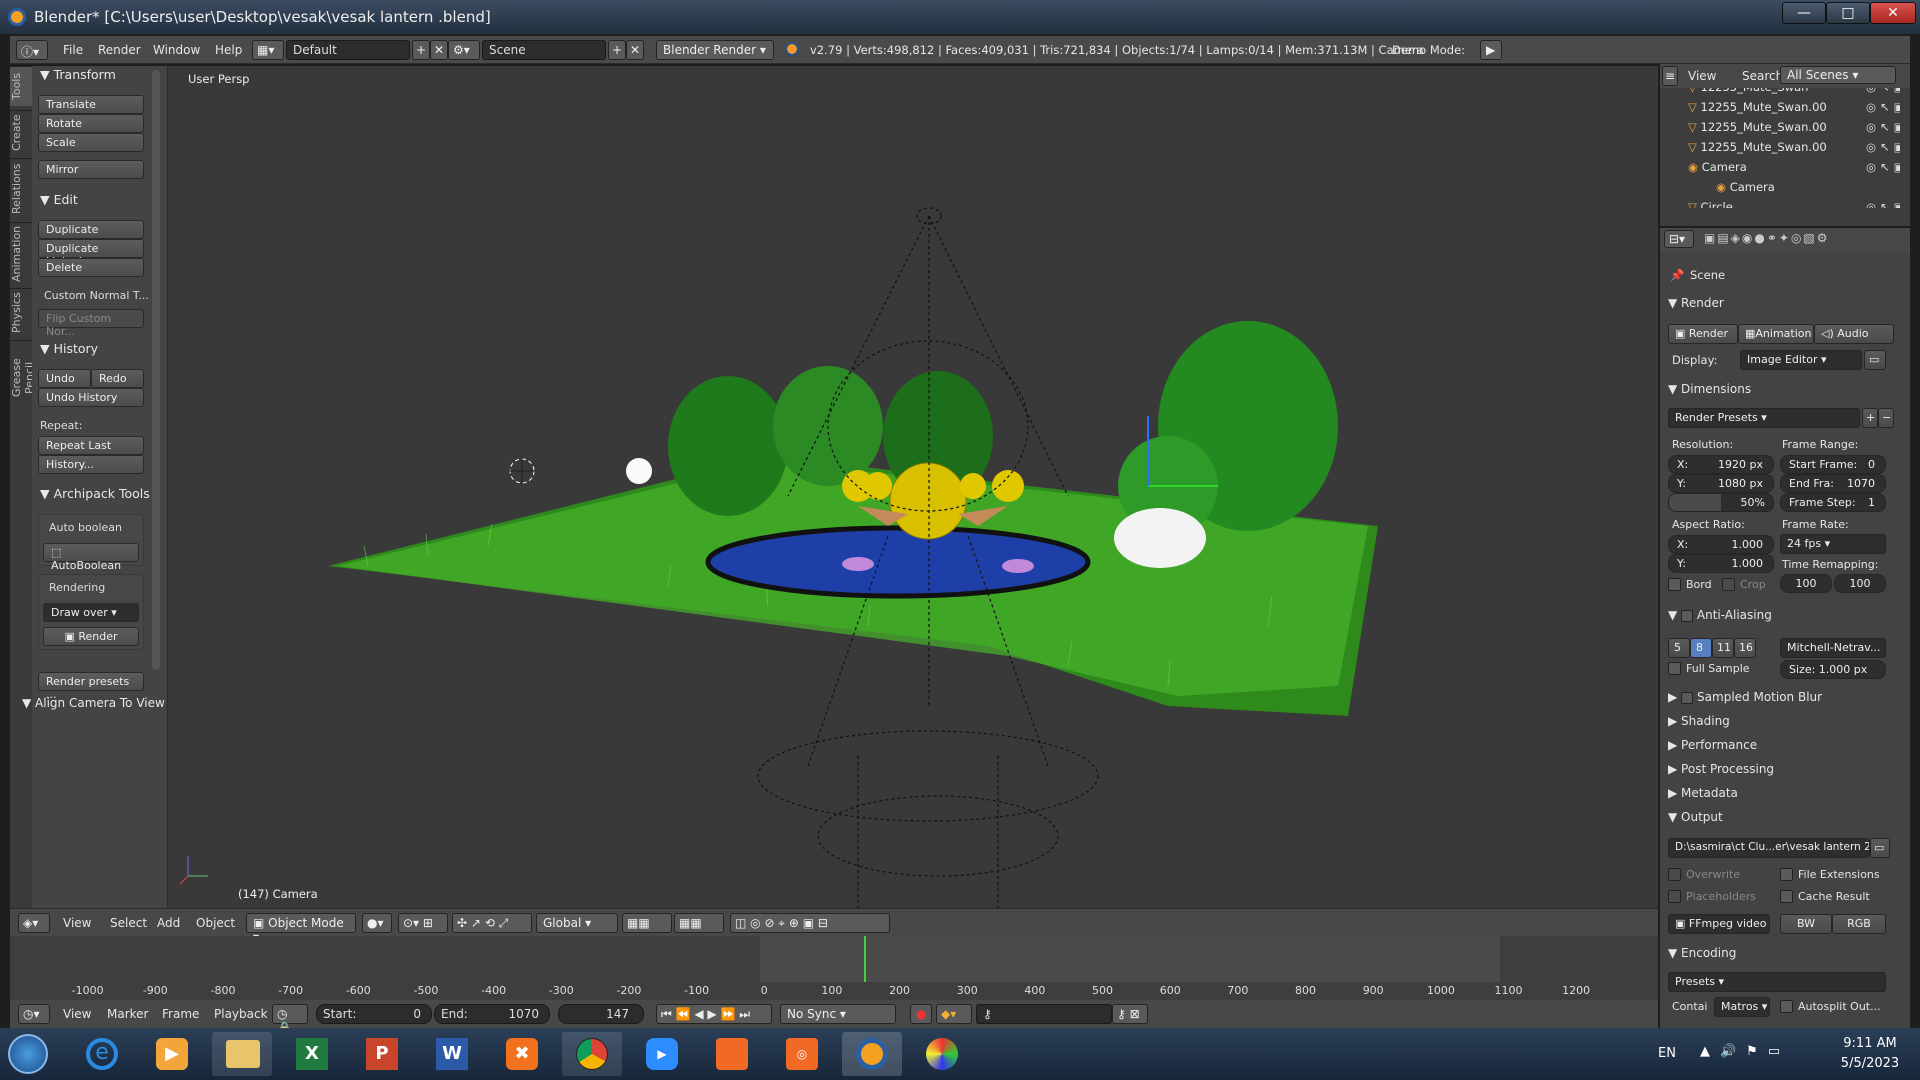 The width and height of the screenshot is (1920, 1080). I want to click on render-animation-button: ▦Animation, so click(1776, 334).